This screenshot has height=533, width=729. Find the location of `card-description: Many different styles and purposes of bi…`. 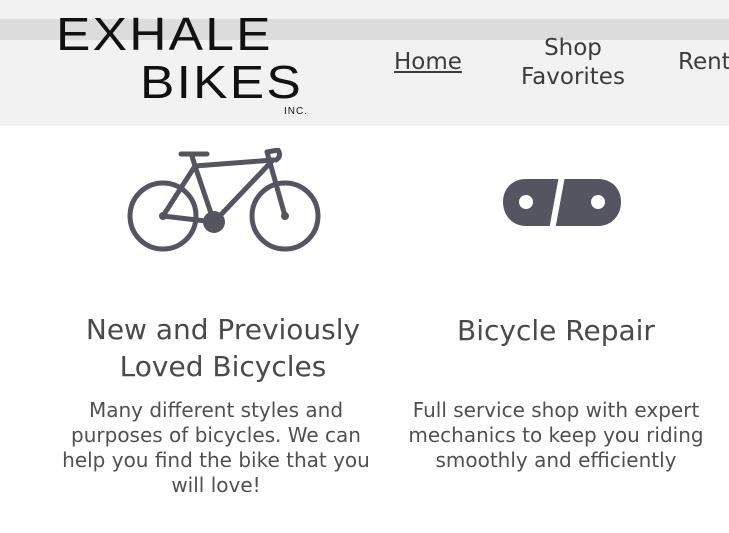

card-description: Many different styles and purposes of bi… is located at coordinates (216, 447).